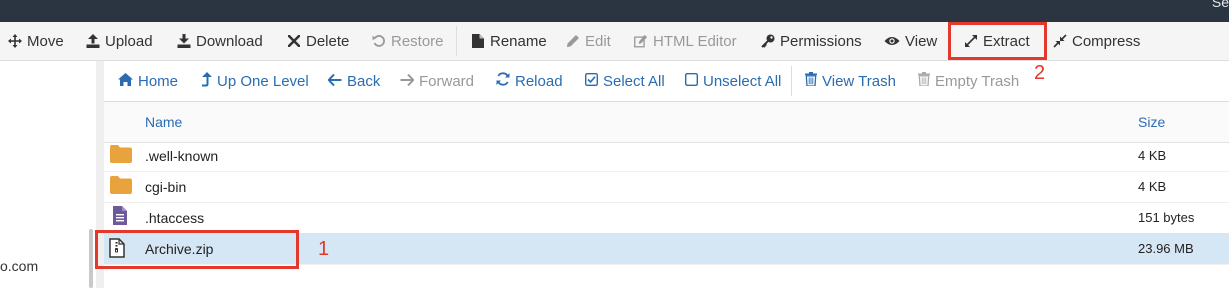 The image size is (1229, 288). What do you see at coordinates (182, 156) in the screenshot?
I see `file-name: .well-known` at bounding box center [182, 156].